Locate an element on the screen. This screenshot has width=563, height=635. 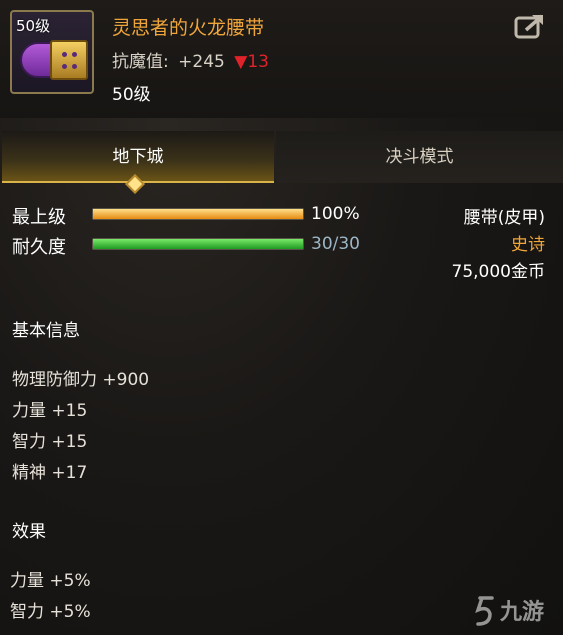
item-icon: 50级 is located at coordinates (52, 52).